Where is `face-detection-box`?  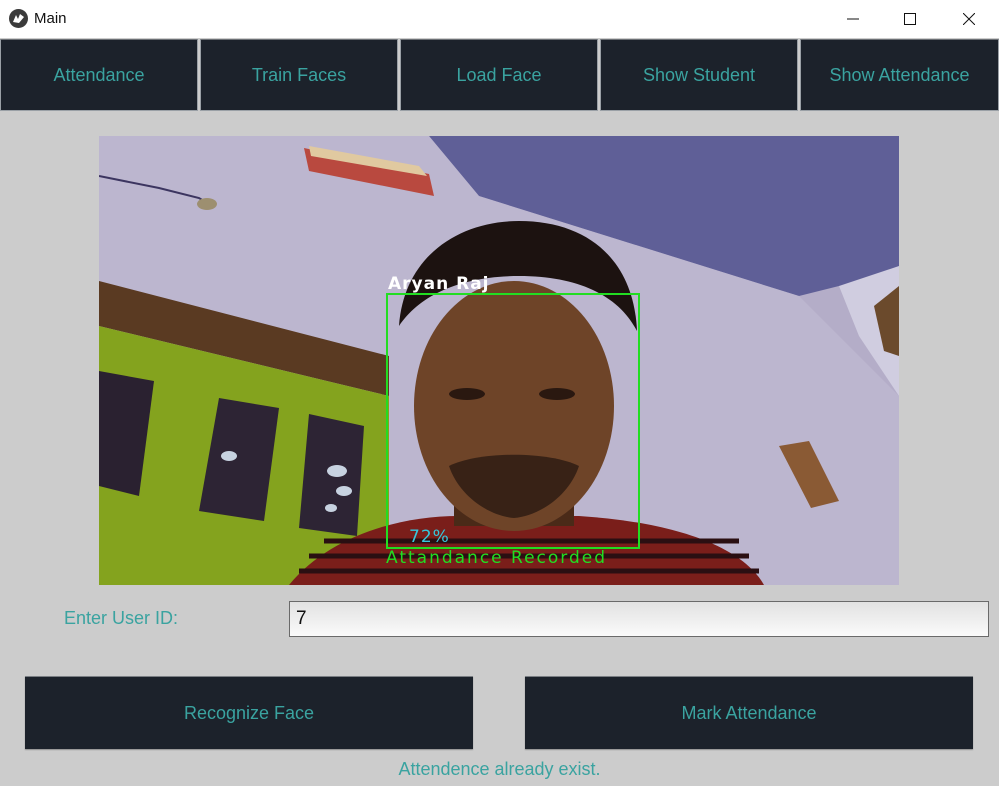
face-detection-box is located at coordinates (513, 421).